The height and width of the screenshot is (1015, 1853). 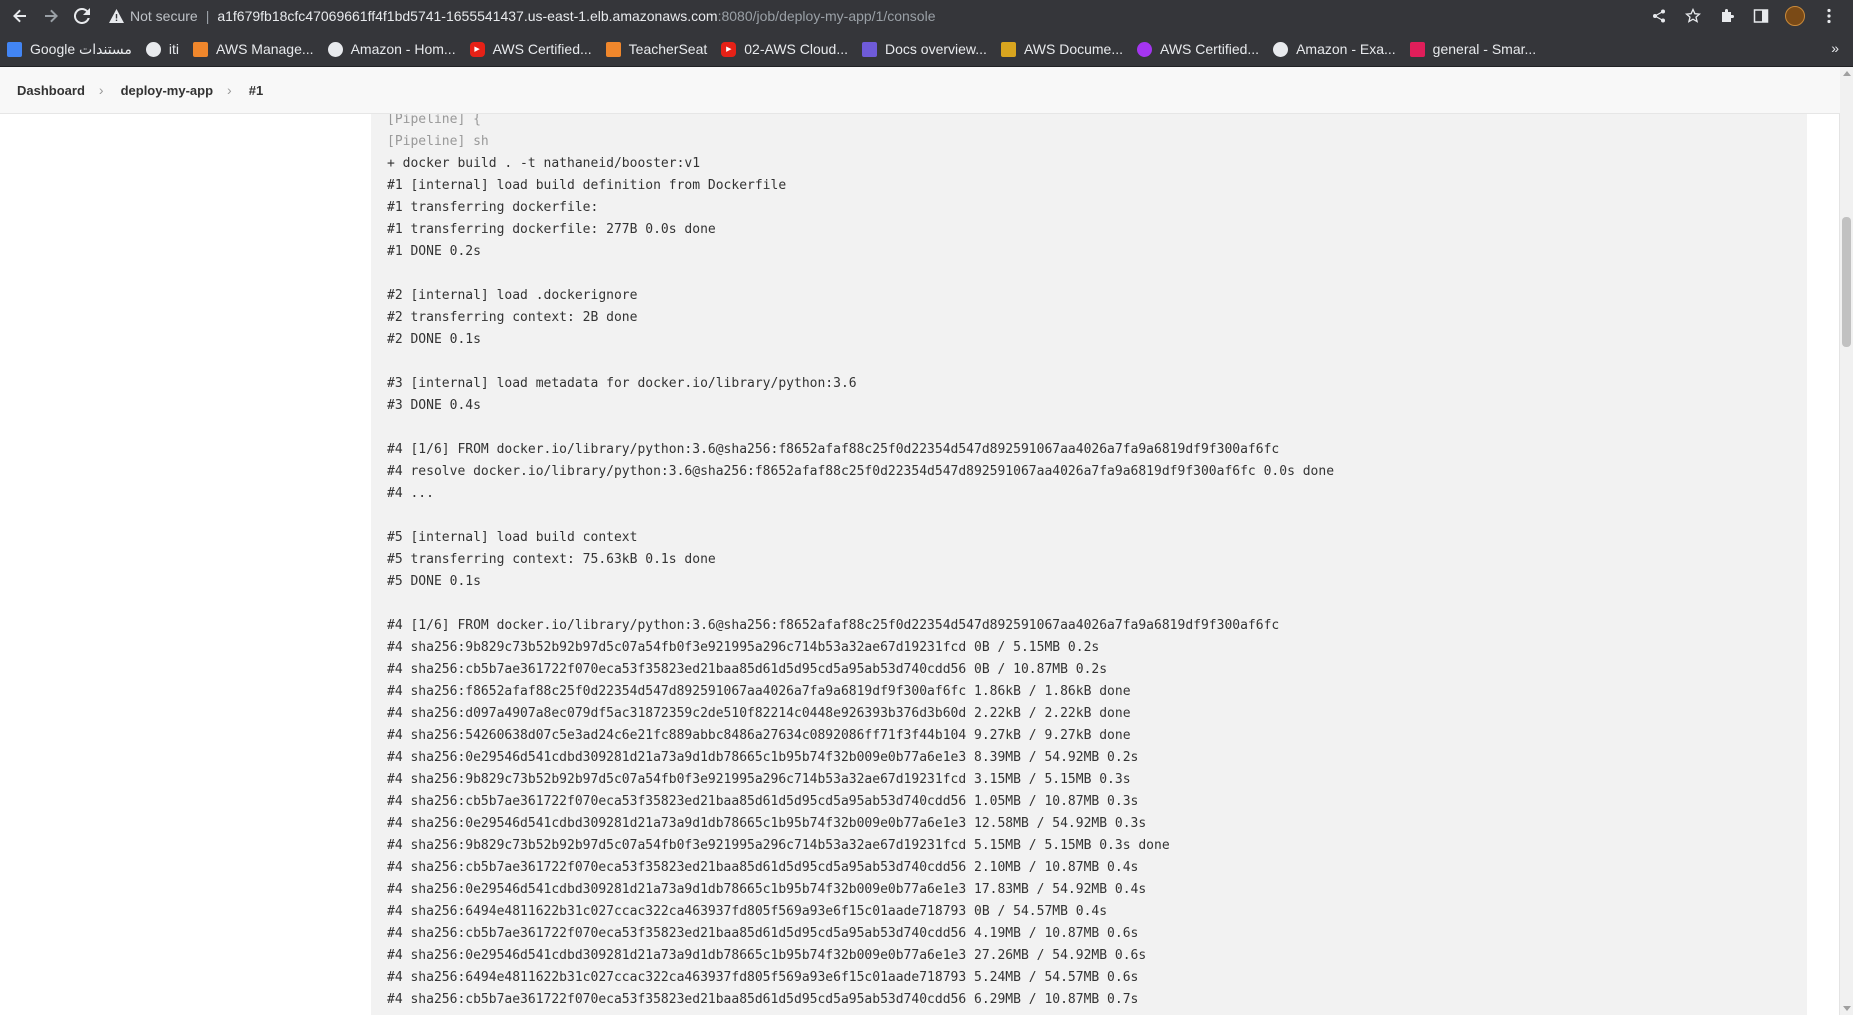 What do you see at coordinates (1829, 16) in the screenshot?
I see `more-vert-icon` at bounding box center [1829, 16].